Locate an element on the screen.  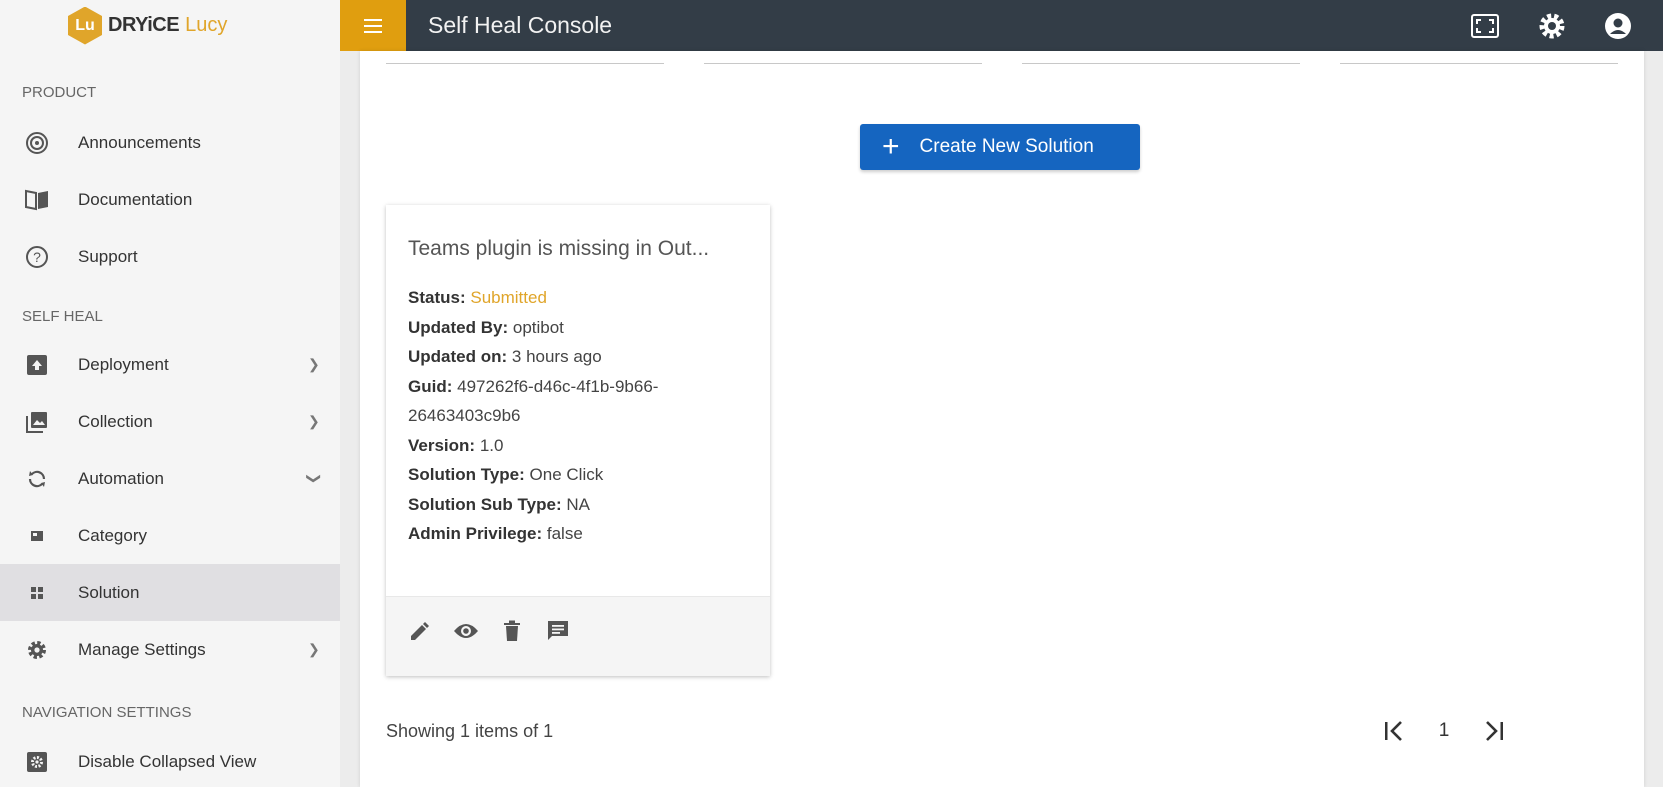
sidebar-item-category: Category is located at coordinates (170, 535).